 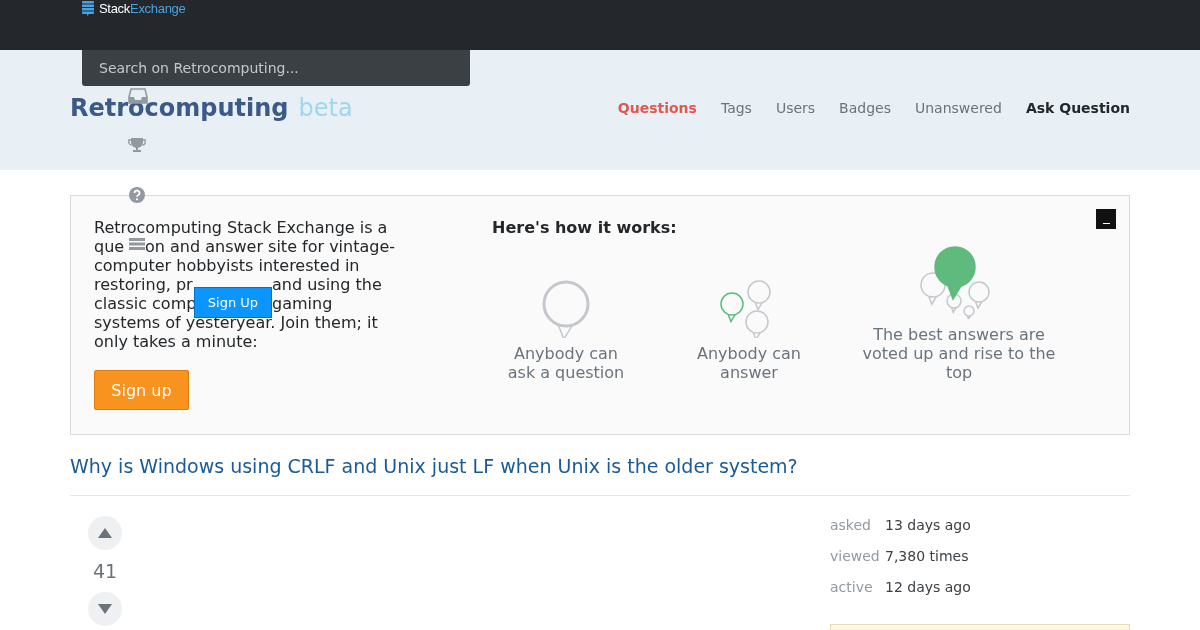 I want to click on beta-label: beta, so click(x=325, y=108).